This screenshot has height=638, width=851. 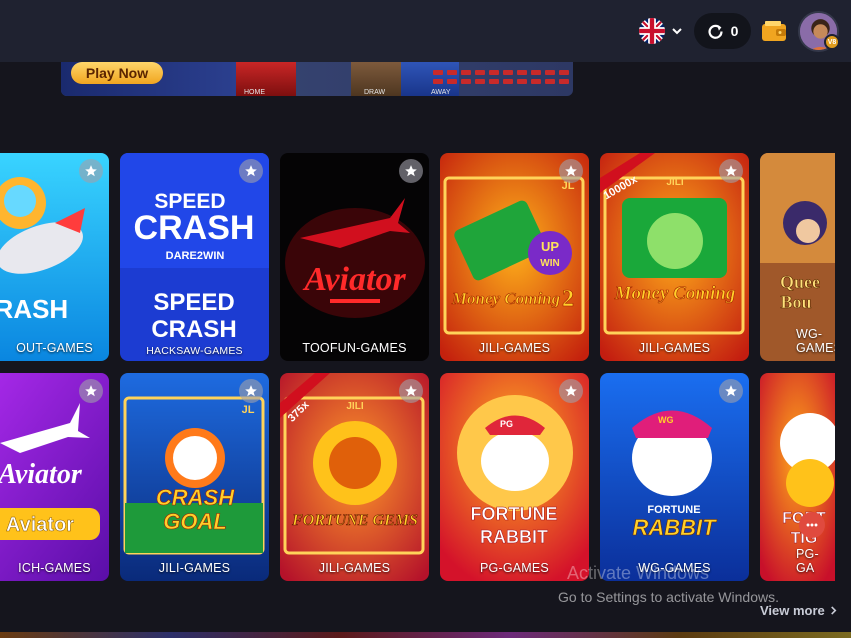 What do you see at coordinates (425, 31) in the screenshot?
I see `top-bar: 0 V8` at bounding box center [425, 31].